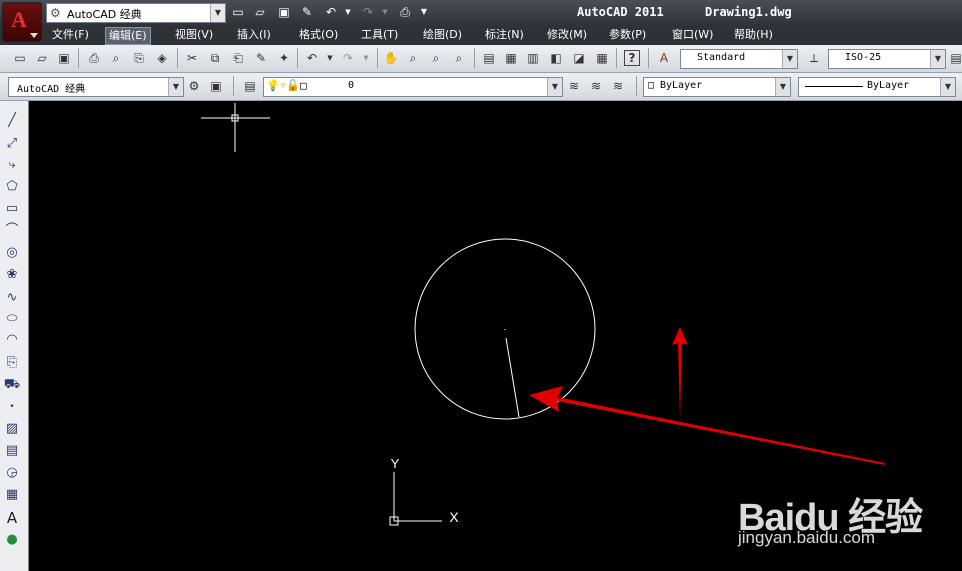 The width and height of the screenshot is (962, 571). What do you see at coordinates (104, 14) in the screenshot?
I see `workspace-label: AutoCAD 经典` at bounding box center [104, 14].